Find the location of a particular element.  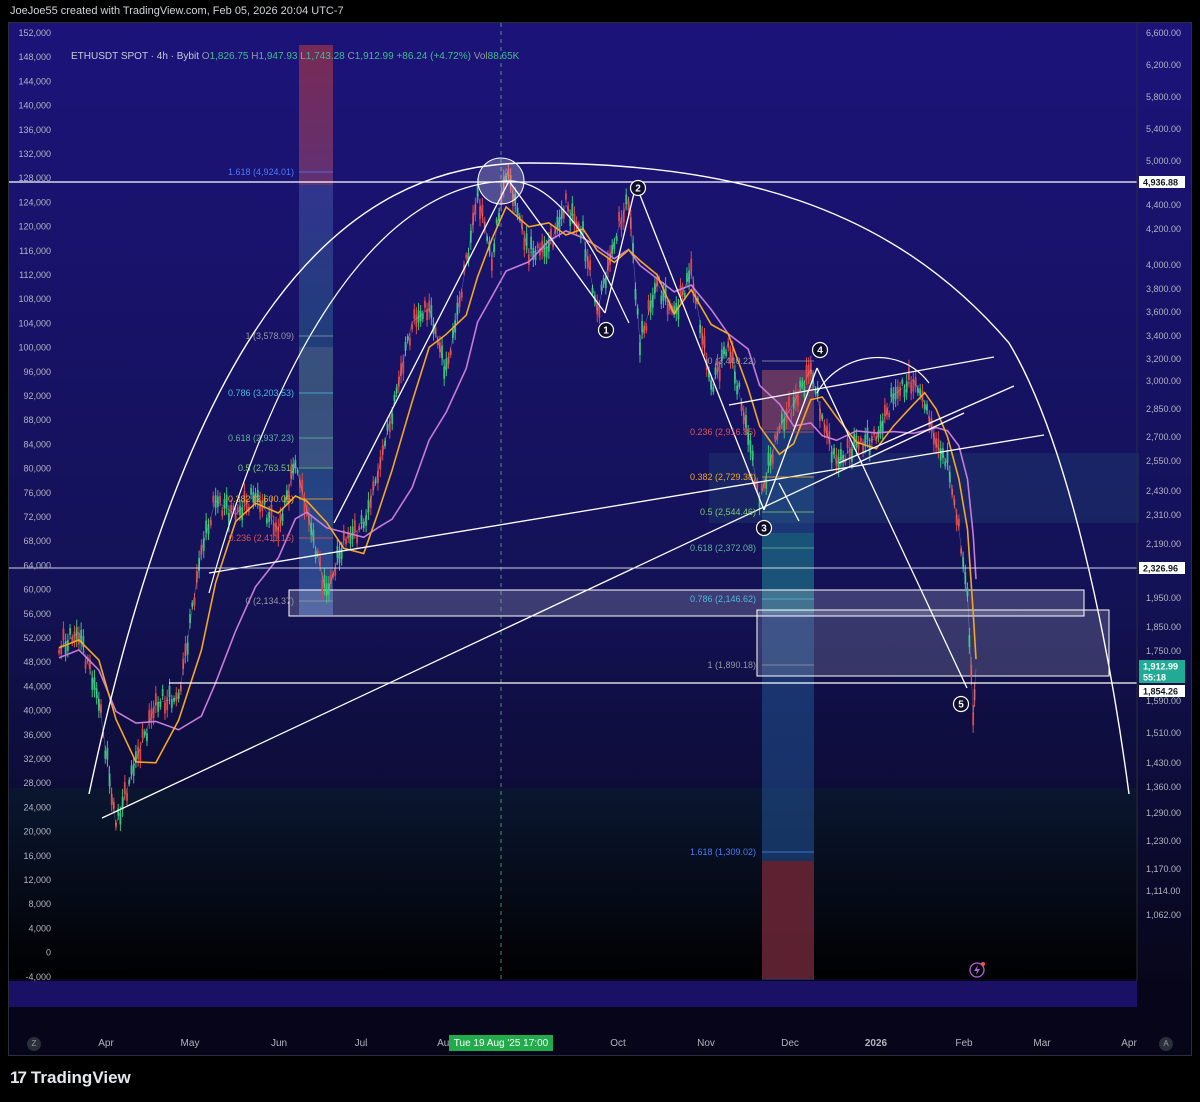

left-axis-tick: 108,000 is located at coordinates (34, 299).